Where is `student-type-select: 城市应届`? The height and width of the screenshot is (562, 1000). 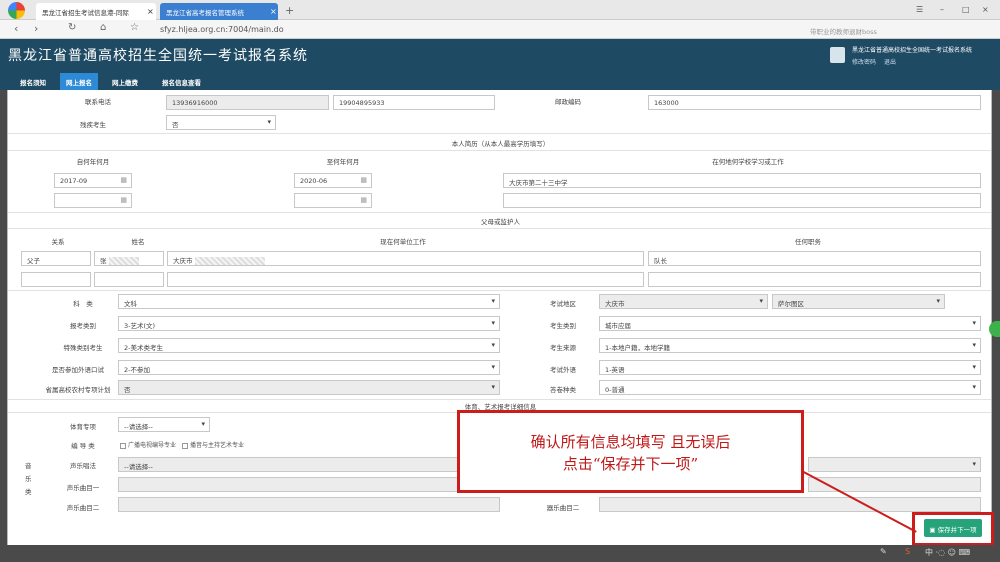 student-type-select: 城市应届 is located at coordinates (790, 323).